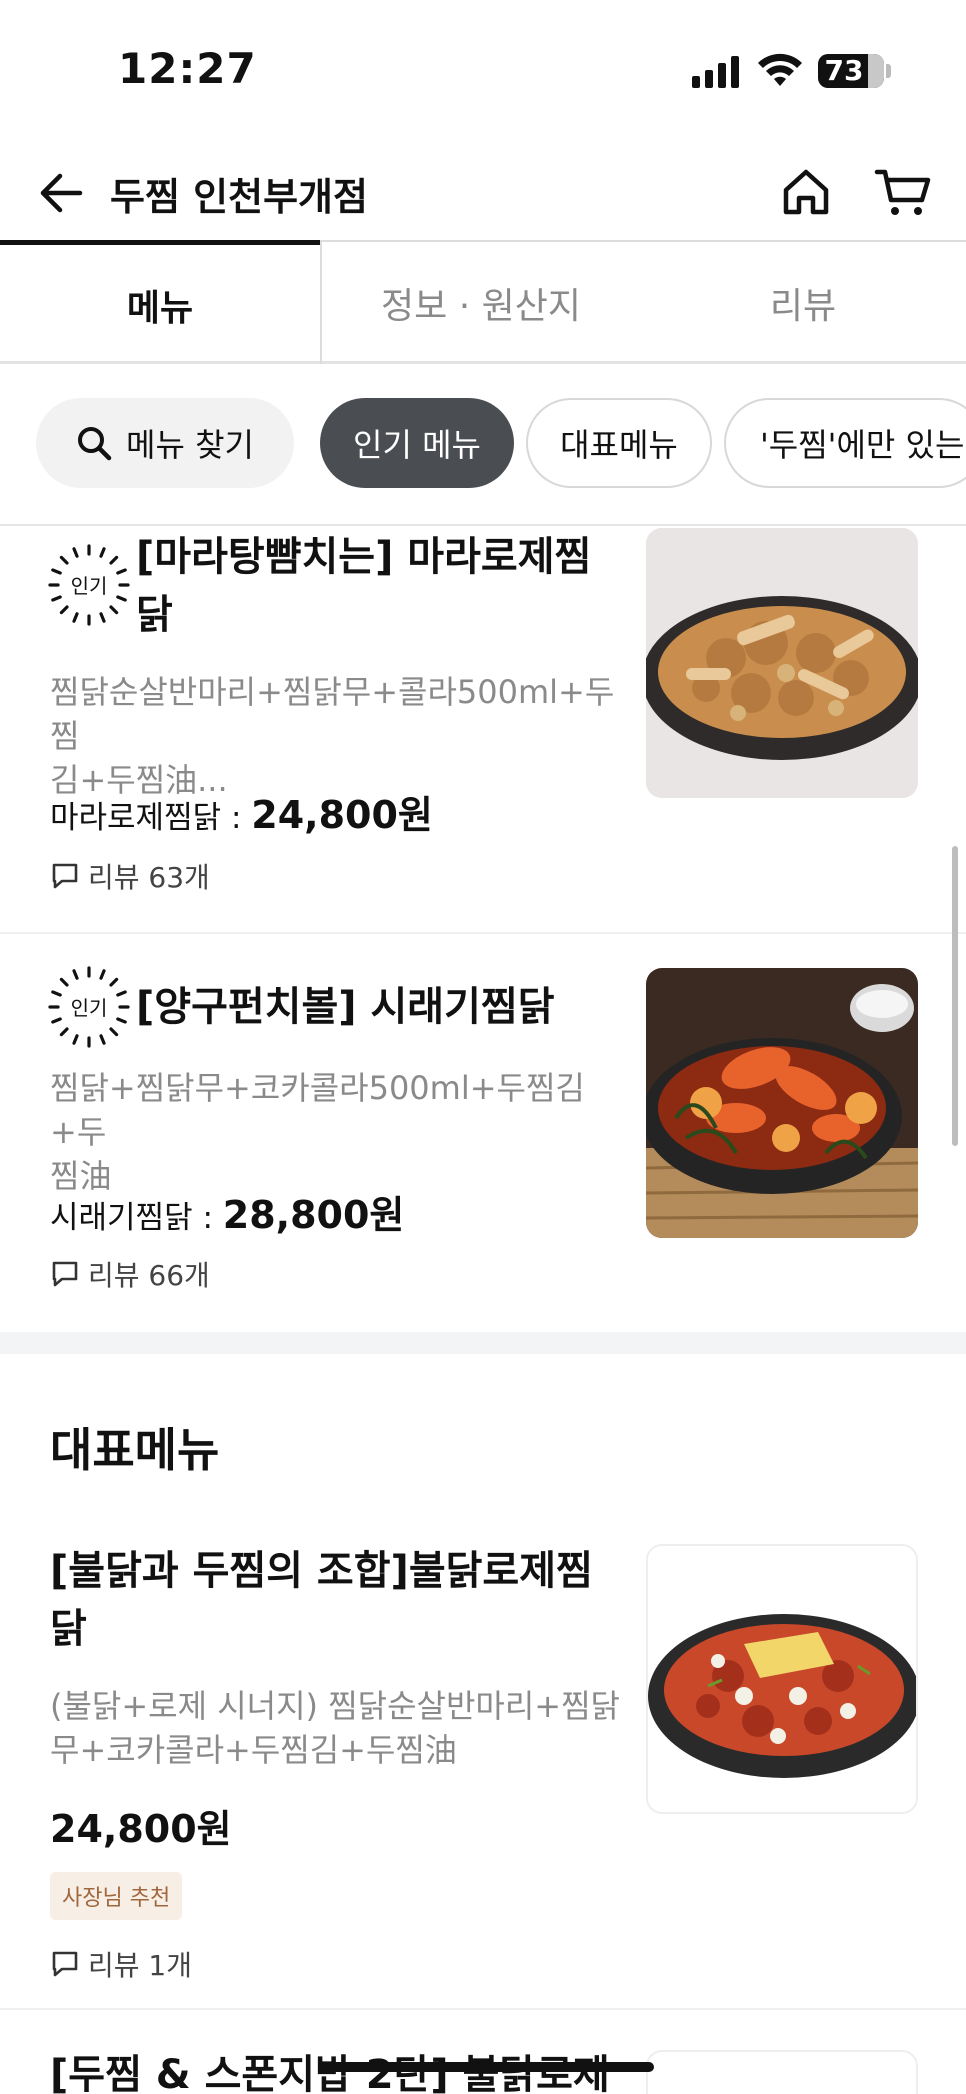 This screenshot has height=2094, width=966. Describe the element at coordinates (149, 877) in the screenshot. I see `review-count: 리뷰 63개` at that location.